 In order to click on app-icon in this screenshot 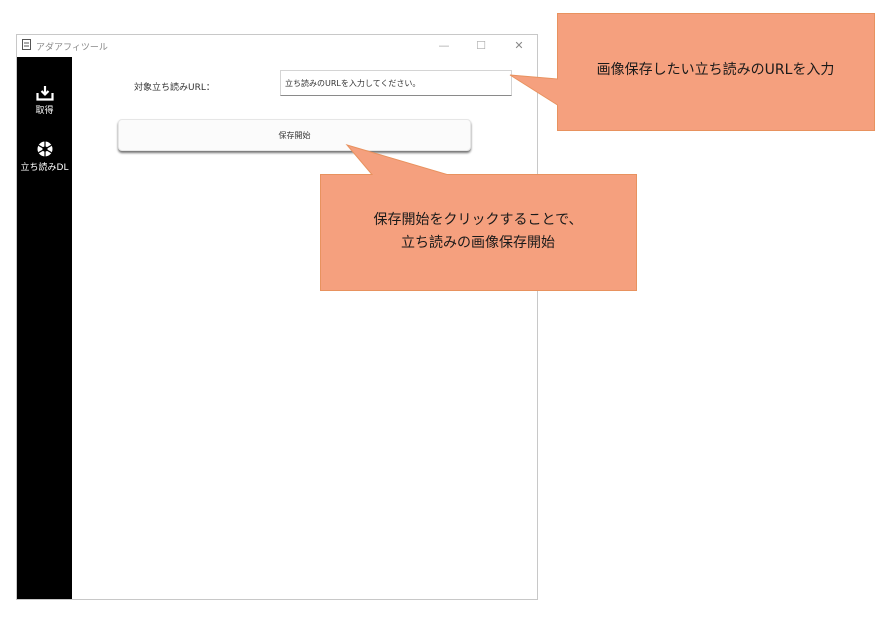, I will do `click(26, 44)`.